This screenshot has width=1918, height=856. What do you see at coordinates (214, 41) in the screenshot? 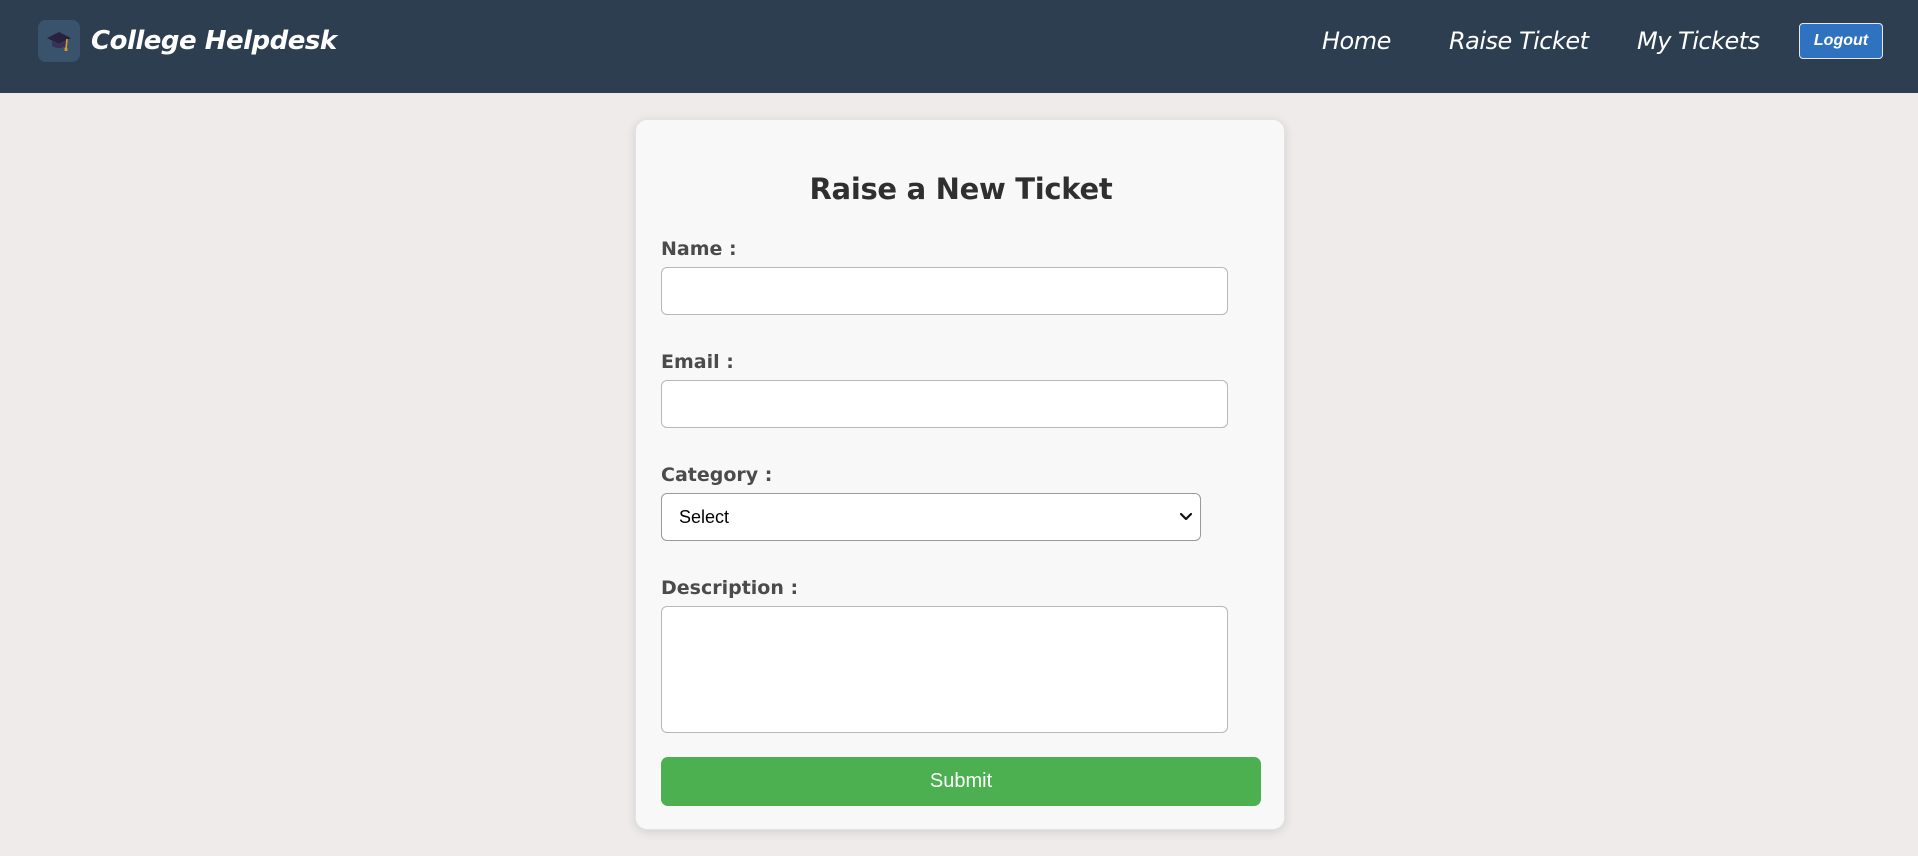
I see `brand-name: College Helpdesk` at bounding box center [214, 41].